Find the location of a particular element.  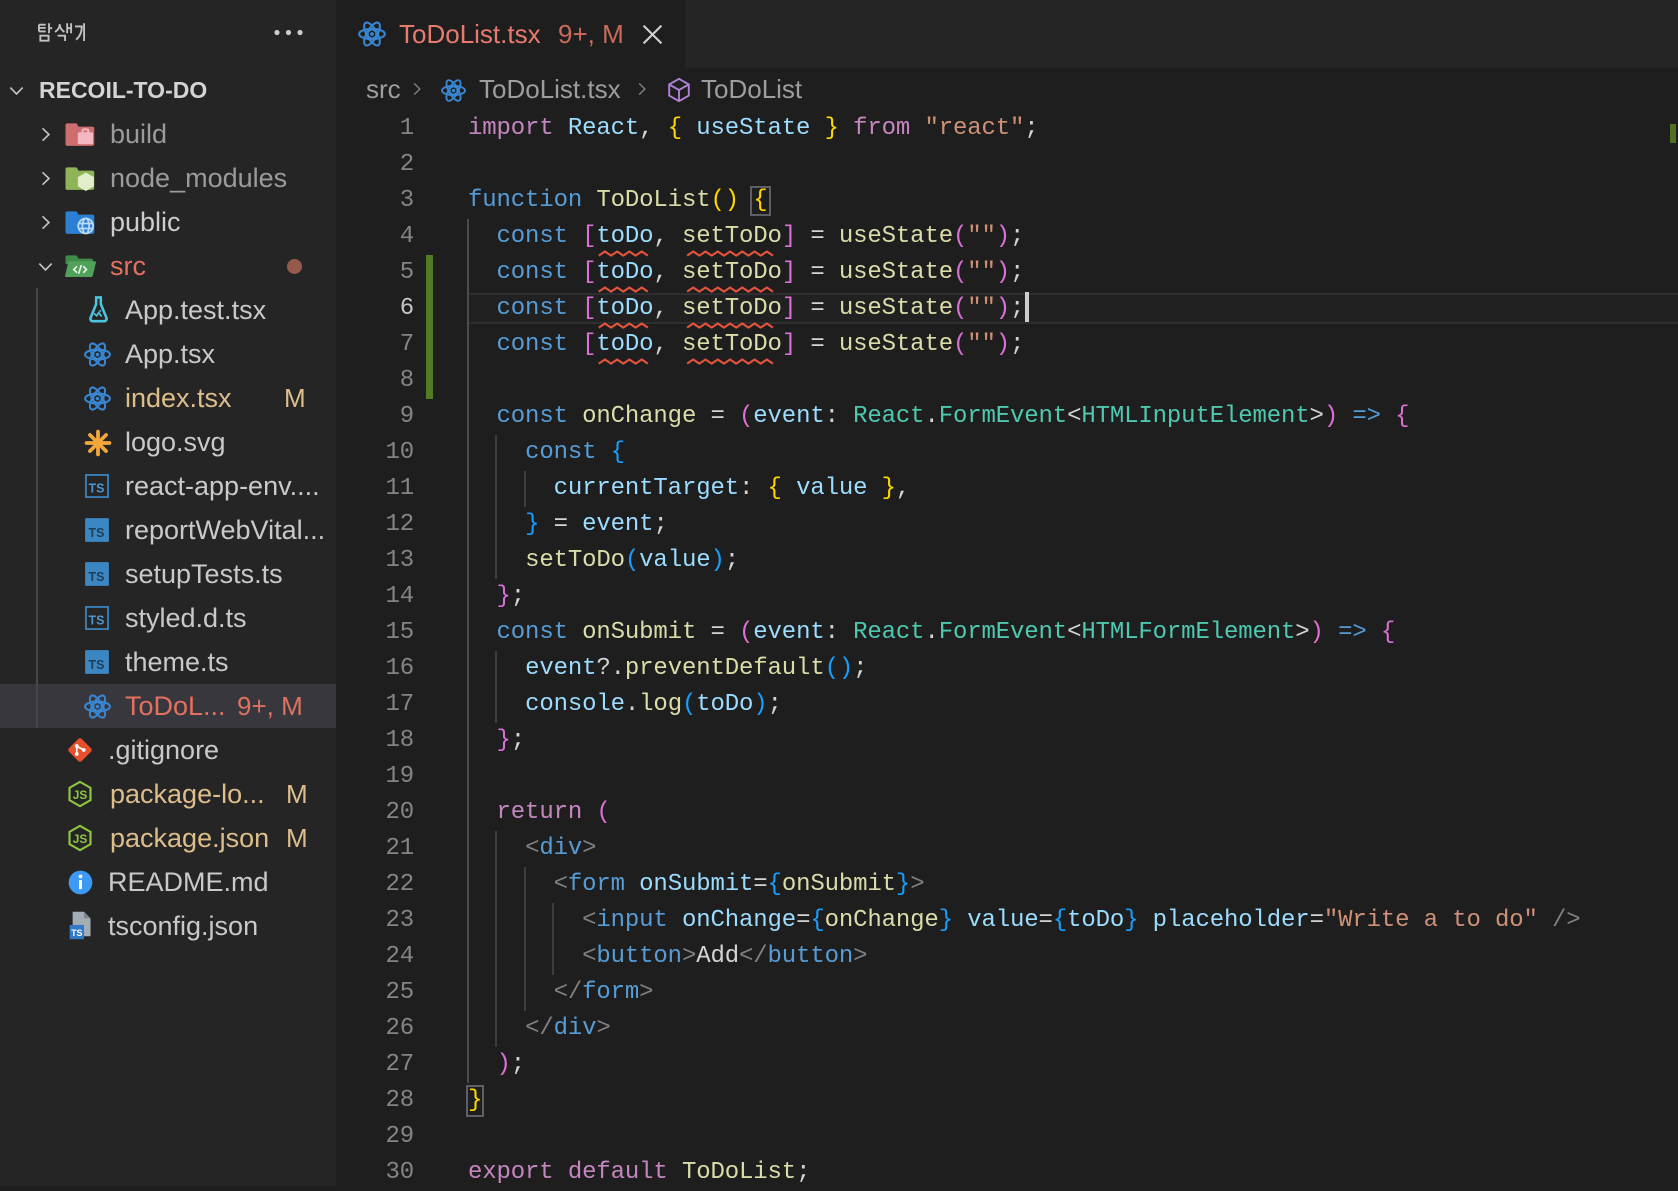

svg-text: TS is located at coordinates (76, 933).